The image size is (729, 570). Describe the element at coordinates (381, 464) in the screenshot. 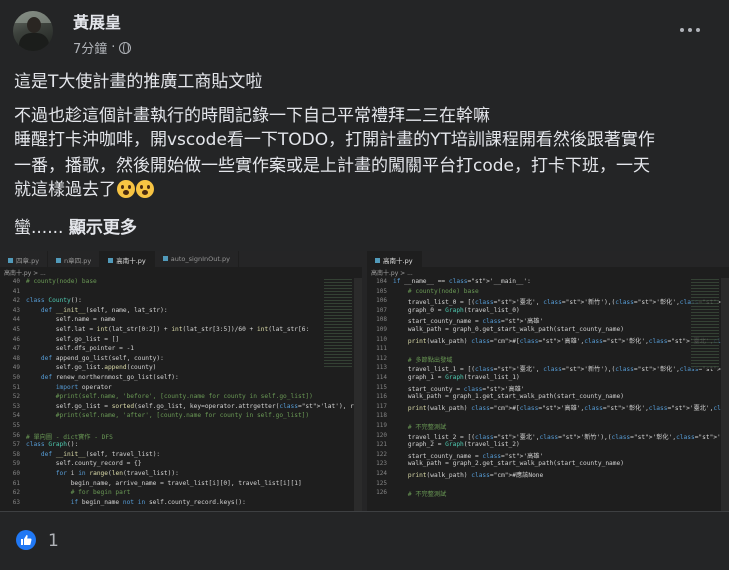

I see `line-number: 123` at that location.